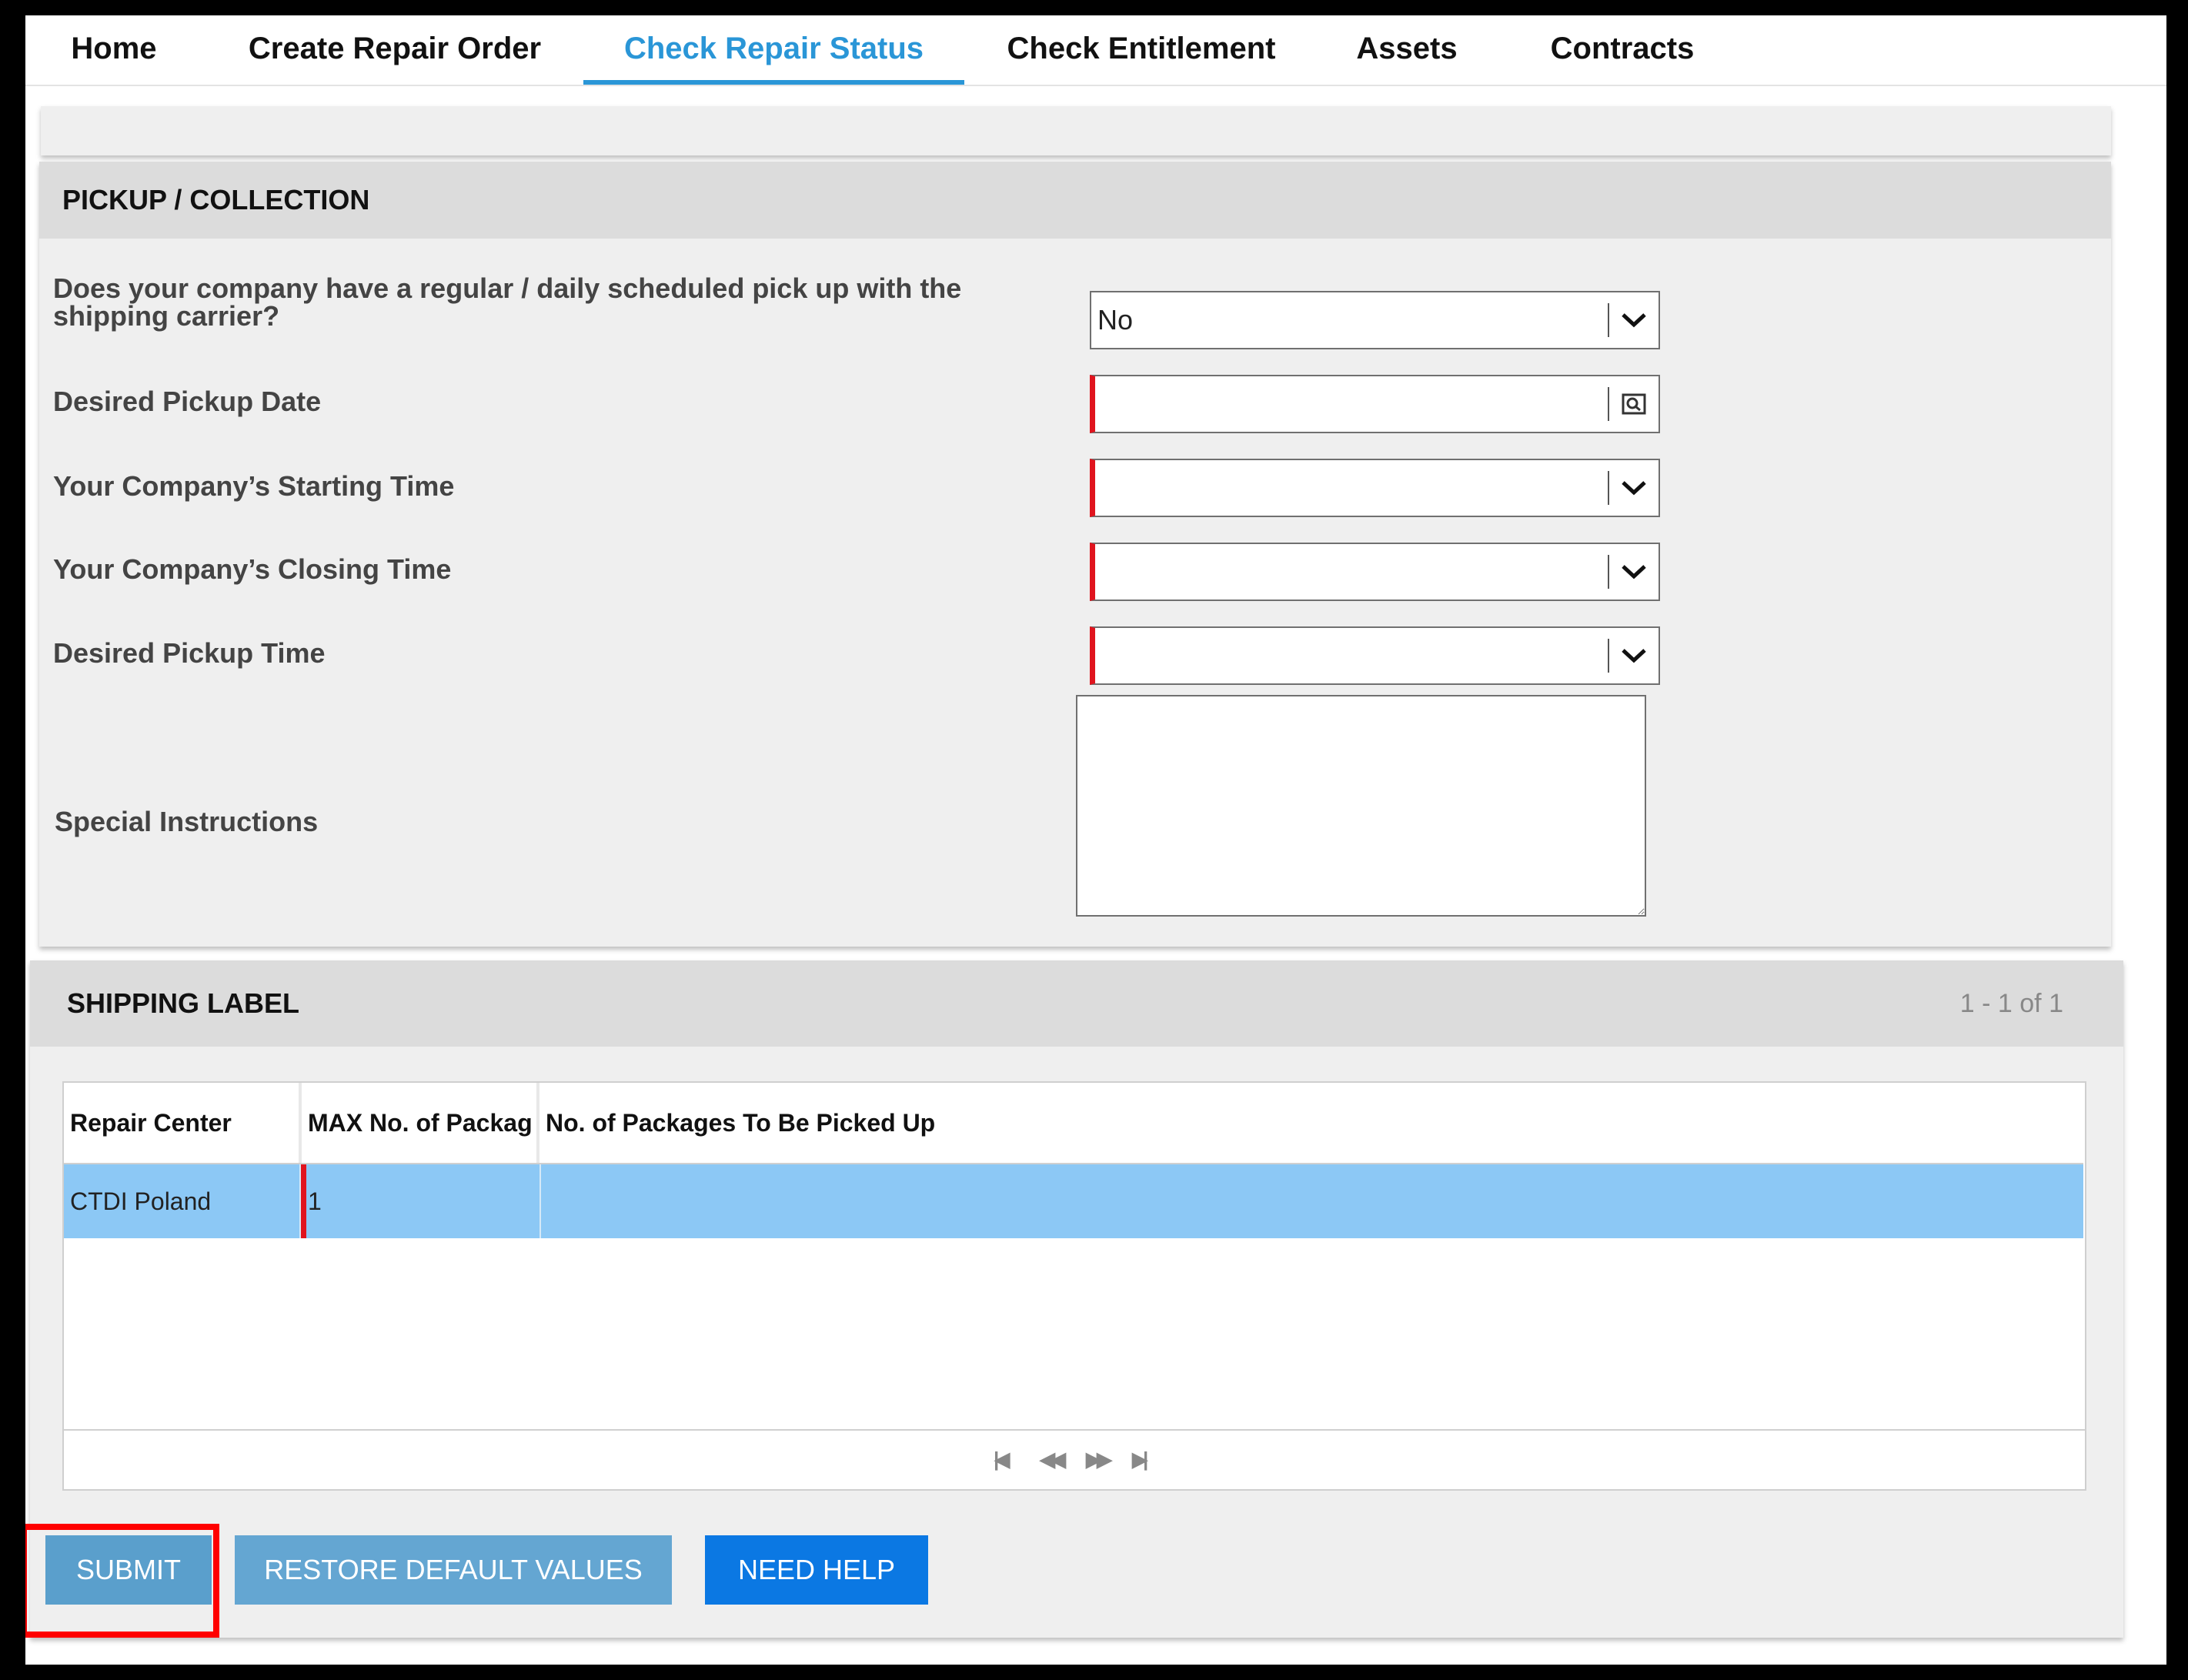  What do you see at coordinates (773, 50) in the screenshot?
I see `tab-check-repair-status: Check Repair Status` at bounding box center [773, 50].